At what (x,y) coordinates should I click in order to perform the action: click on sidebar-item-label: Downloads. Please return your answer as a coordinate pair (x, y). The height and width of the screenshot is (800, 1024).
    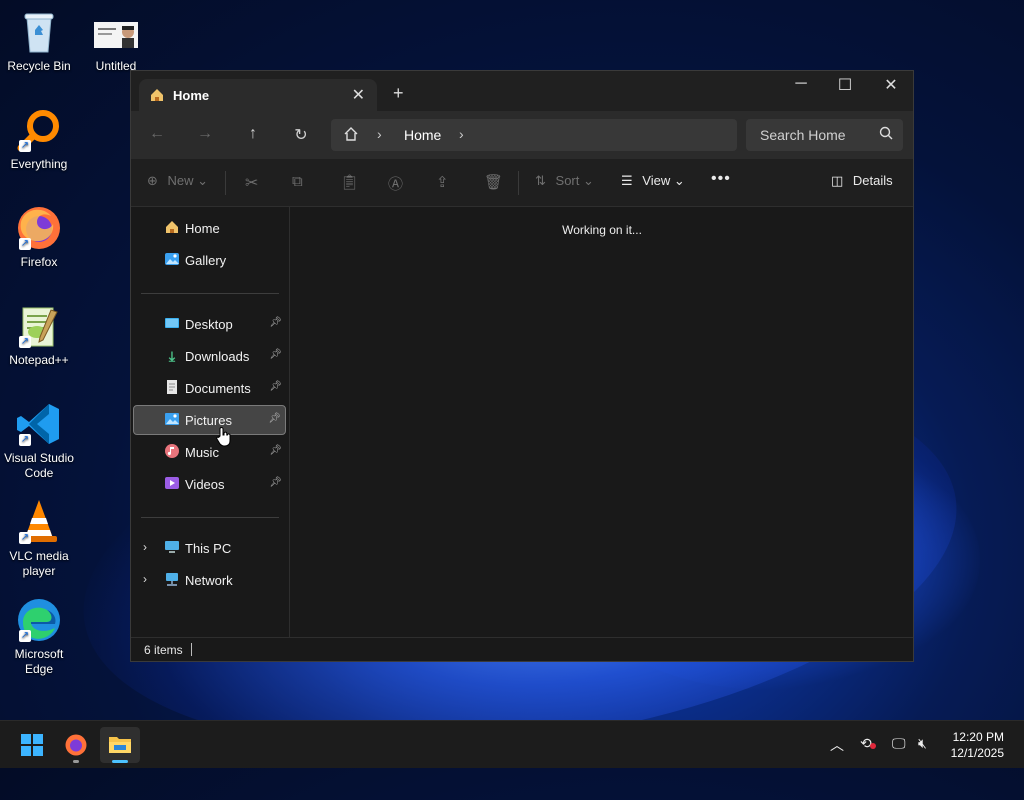
    Looking at the image, I should click on (217, 356).